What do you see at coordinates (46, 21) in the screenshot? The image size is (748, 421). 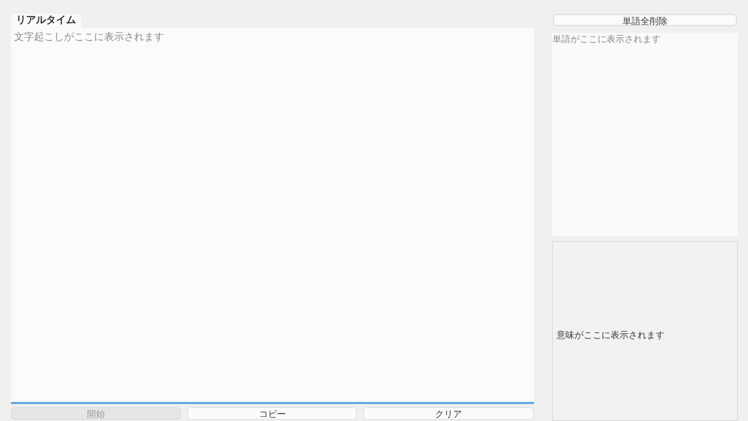 I see `realtime-tab: リアルタイム` at bounding box center [46, 21].